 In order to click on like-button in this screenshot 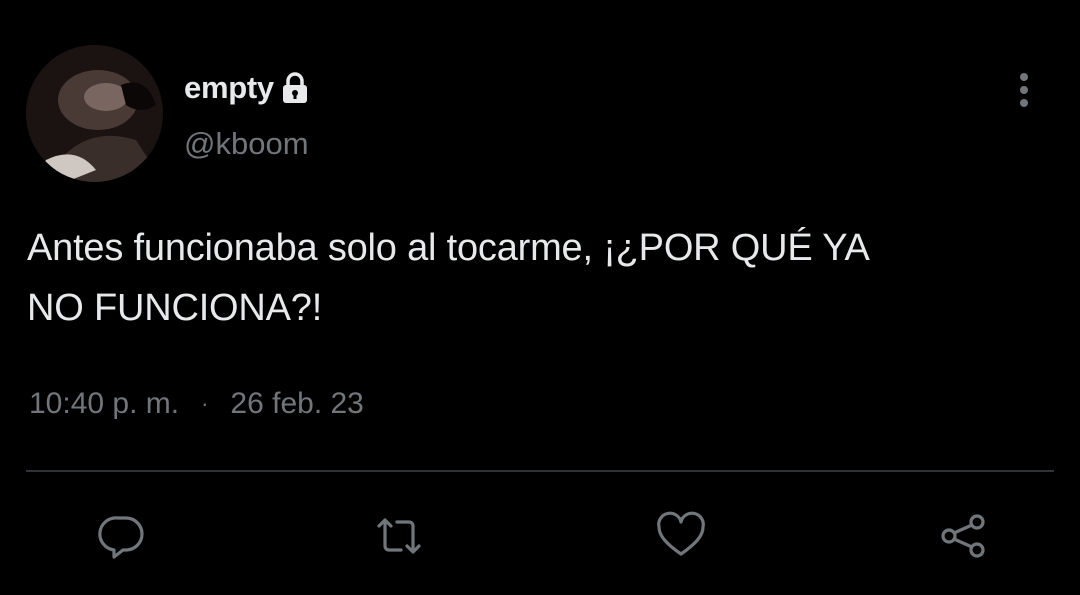, I will do `click(681, 536)`.